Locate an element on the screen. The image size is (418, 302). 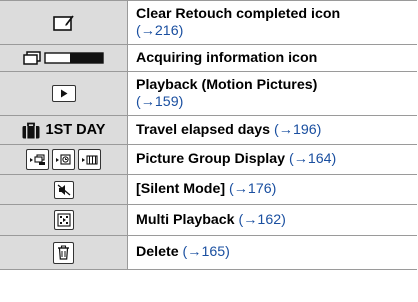
description-cell: Delete (→165) is located at coordinates (272, 252).